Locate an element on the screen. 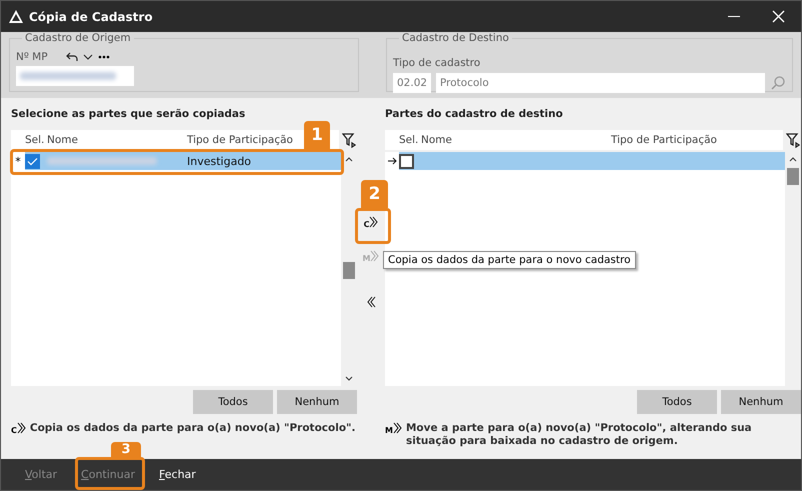 This screenshot has width=802, height=491. legend-text: Move a parte para o(a) novo(a) "Protocolo", alterando sua situação para baixada no cadastro de origem. is located at coordinates (579, 435).